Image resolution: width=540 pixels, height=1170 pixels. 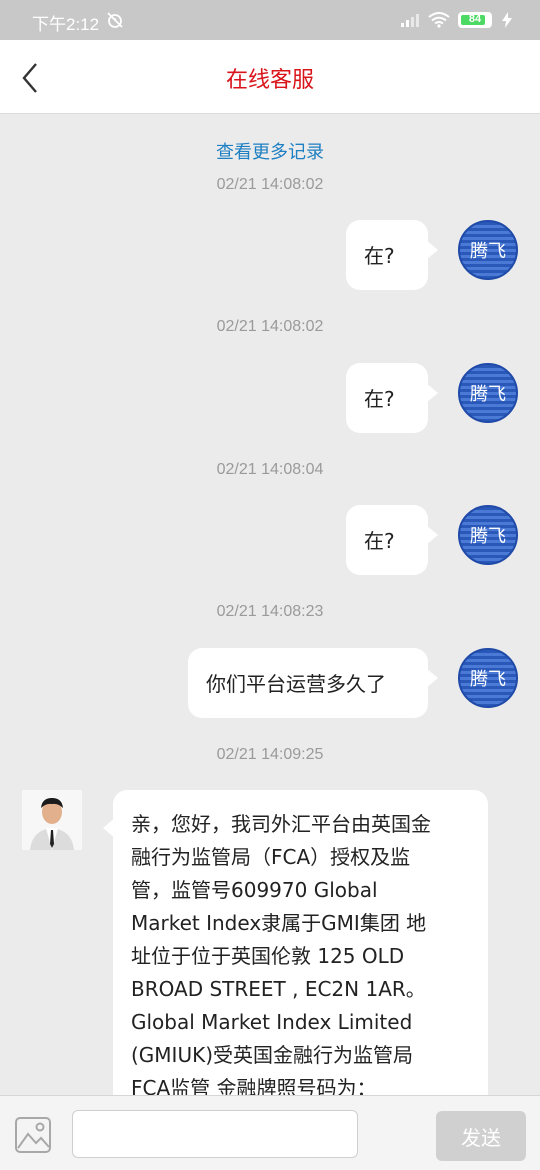 What do you see at coordinates (481, 1136) in the screenshot?
I see `send-button: 发送` at bounding box center [481, 1136].